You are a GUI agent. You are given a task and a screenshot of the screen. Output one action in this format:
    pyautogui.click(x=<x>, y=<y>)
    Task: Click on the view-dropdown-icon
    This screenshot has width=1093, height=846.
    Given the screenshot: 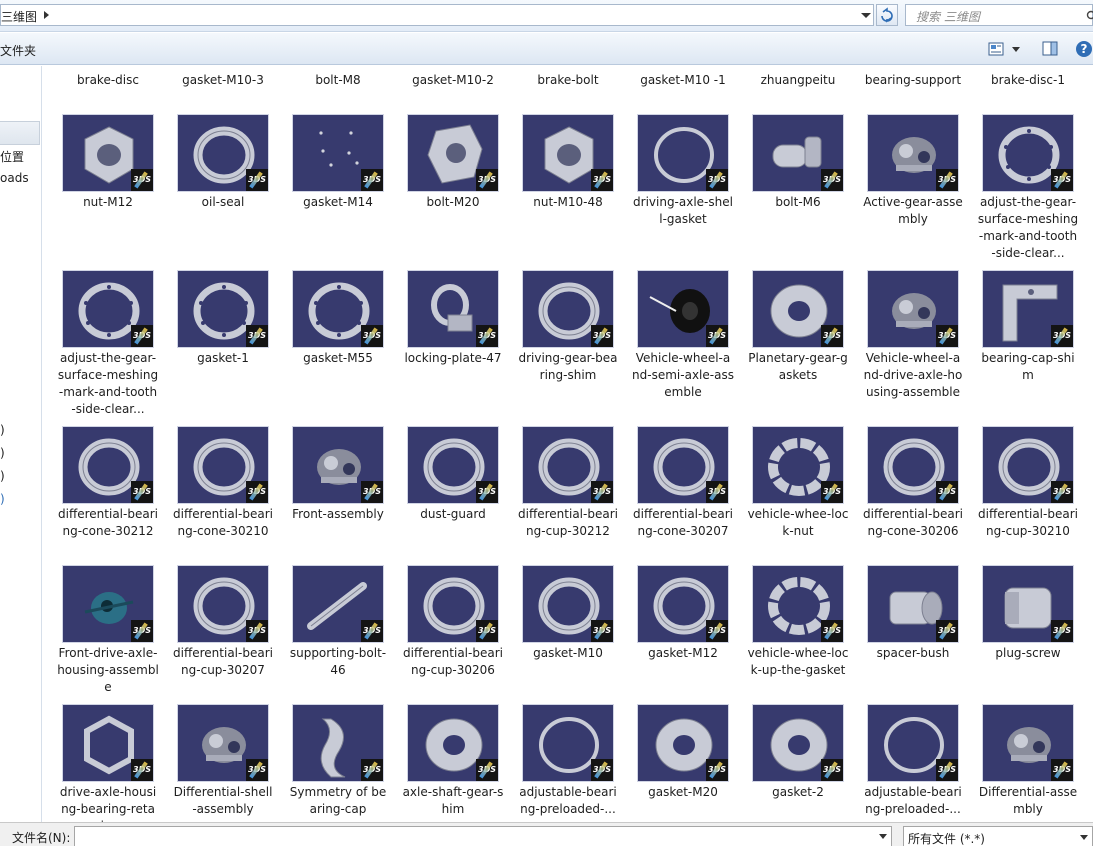 What is the action you would take?
    pyautogui.click(x=1016, y=49)
    